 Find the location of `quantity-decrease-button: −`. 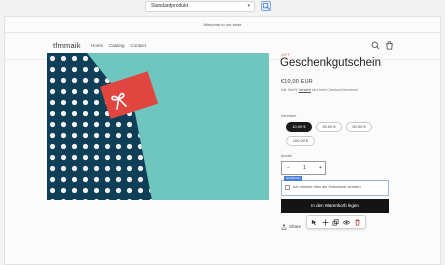

quantity-decrease-button: − is located at coordinates (288, 168).